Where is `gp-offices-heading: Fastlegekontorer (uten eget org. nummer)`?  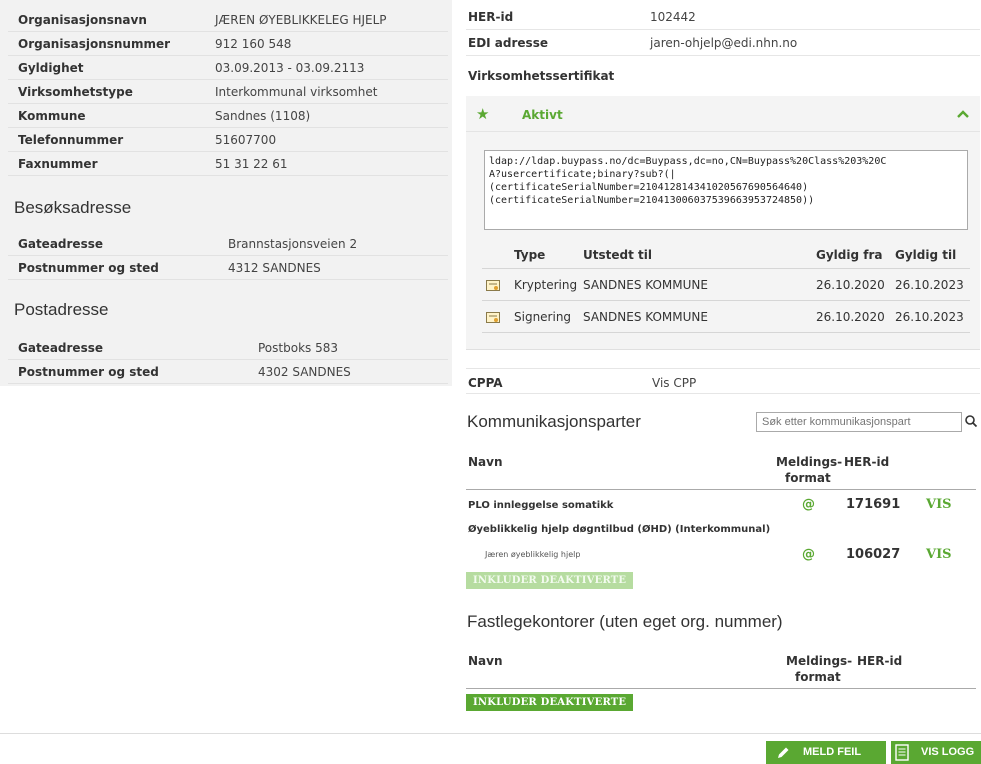 gp-offices-heading: Fastlegekontorer (uten eget org. nummer) is located at coordinates (625, 621).